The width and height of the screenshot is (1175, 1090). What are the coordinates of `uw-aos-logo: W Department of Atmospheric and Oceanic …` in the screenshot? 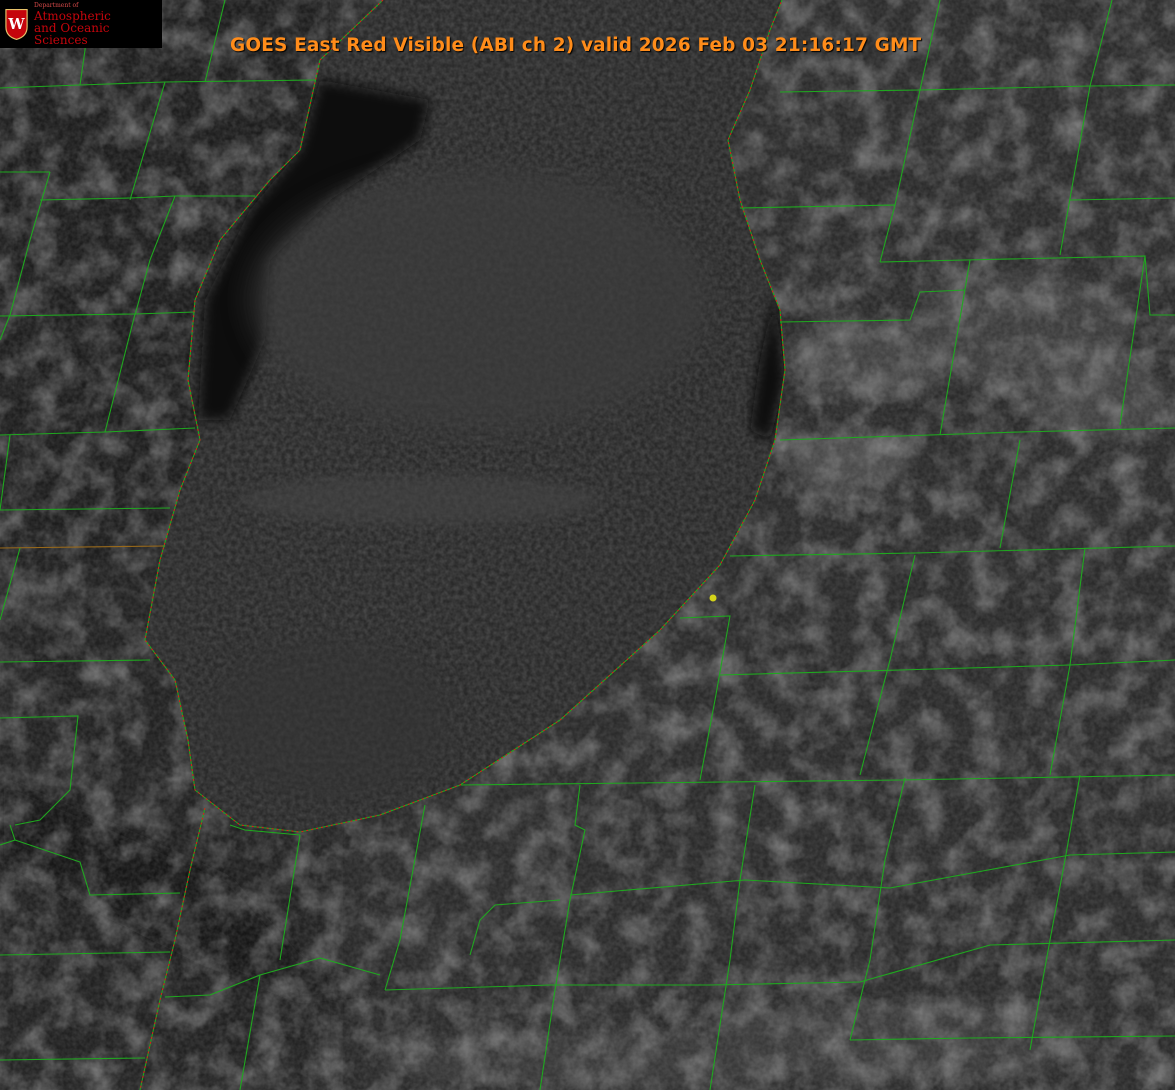 It's located at (81, 24).